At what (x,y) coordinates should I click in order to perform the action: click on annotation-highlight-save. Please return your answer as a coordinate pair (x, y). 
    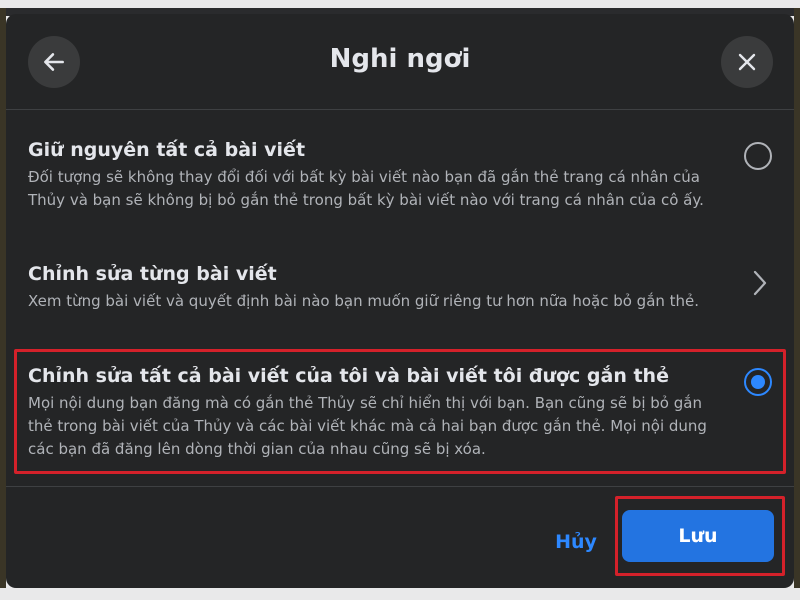
    Looking at the image, I should click on (700, 536).